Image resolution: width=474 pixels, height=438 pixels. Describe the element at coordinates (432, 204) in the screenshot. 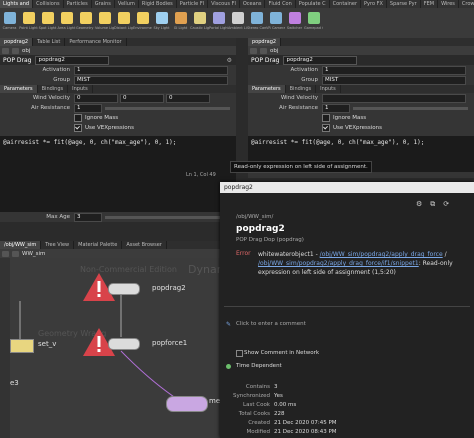

I see `copy-icon: ⧉` at that location.